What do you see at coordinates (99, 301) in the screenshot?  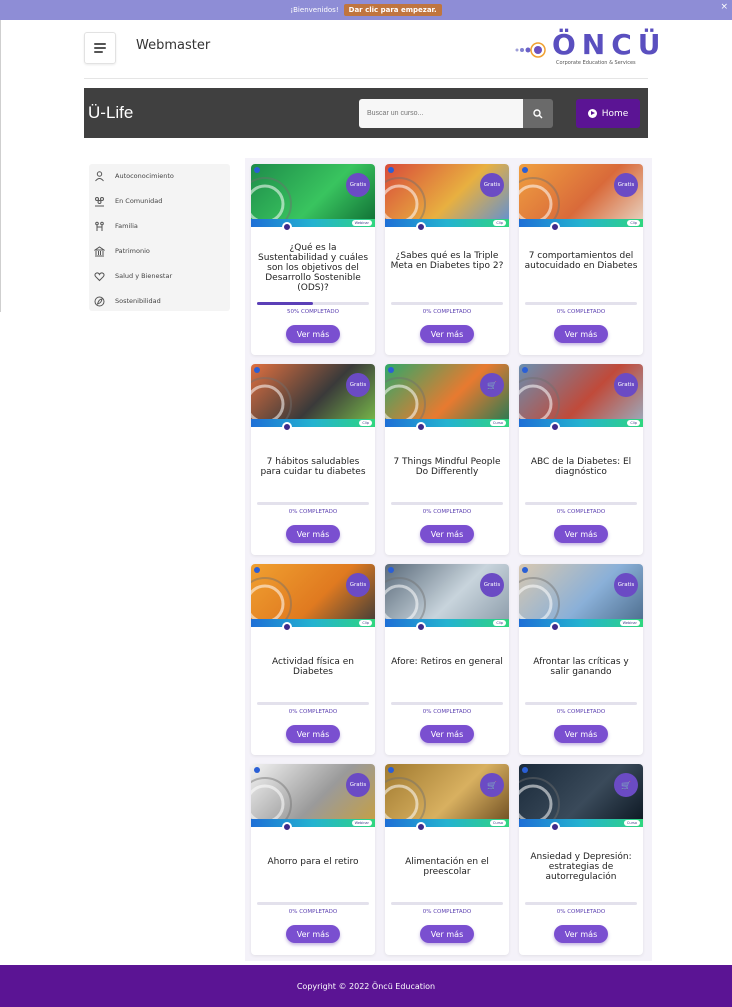 I see `leaf-icon` at bounding box center [99, 301].